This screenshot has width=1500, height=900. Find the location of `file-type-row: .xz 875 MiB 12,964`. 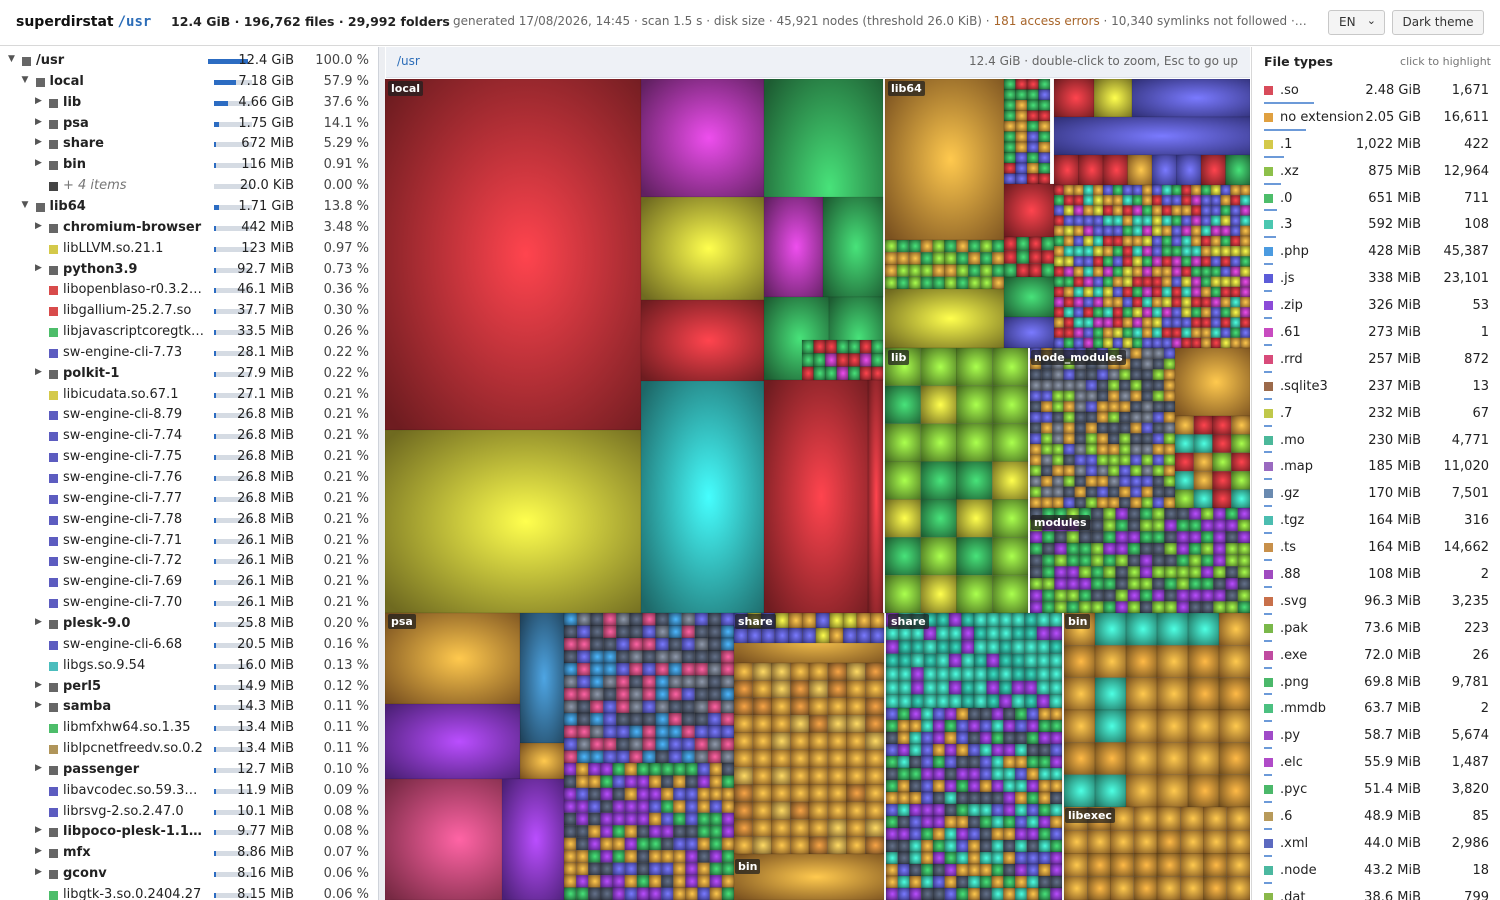

file-type-row: .xz 875 MiB 12,964 is located at coordinates (1376, 173).